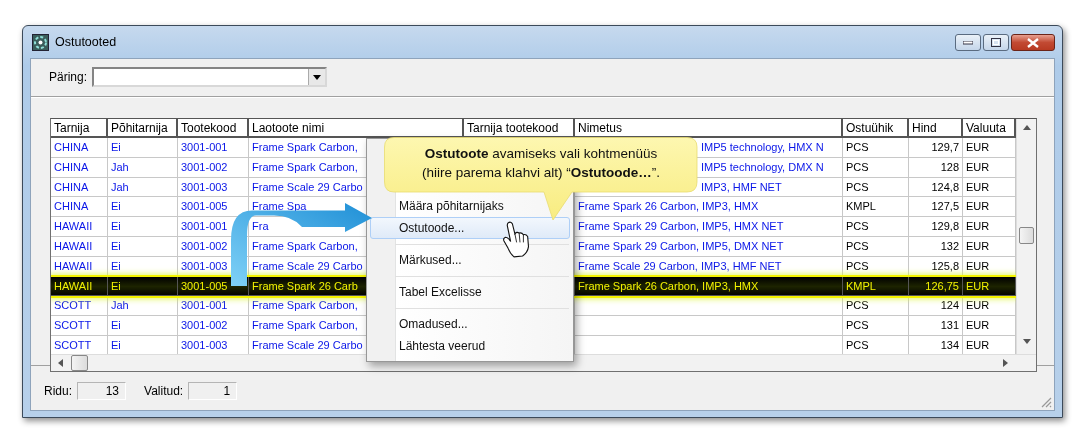 The height and width of the screenshot is (442, 1085). What do you see at coordinates (1046, 402) in the screenshot?
I see `resize-grip-icon` at bounding box center [1046, 402].